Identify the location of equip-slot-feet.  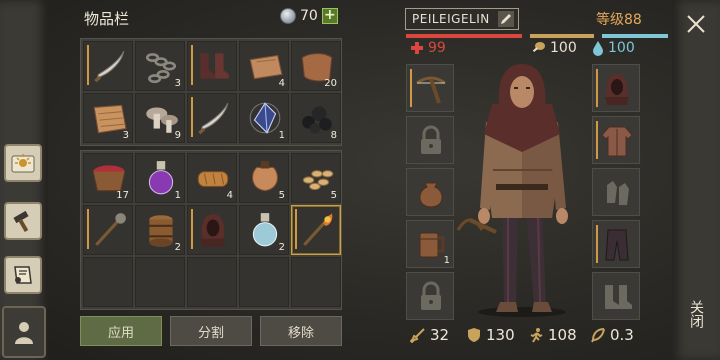
(616, 296).